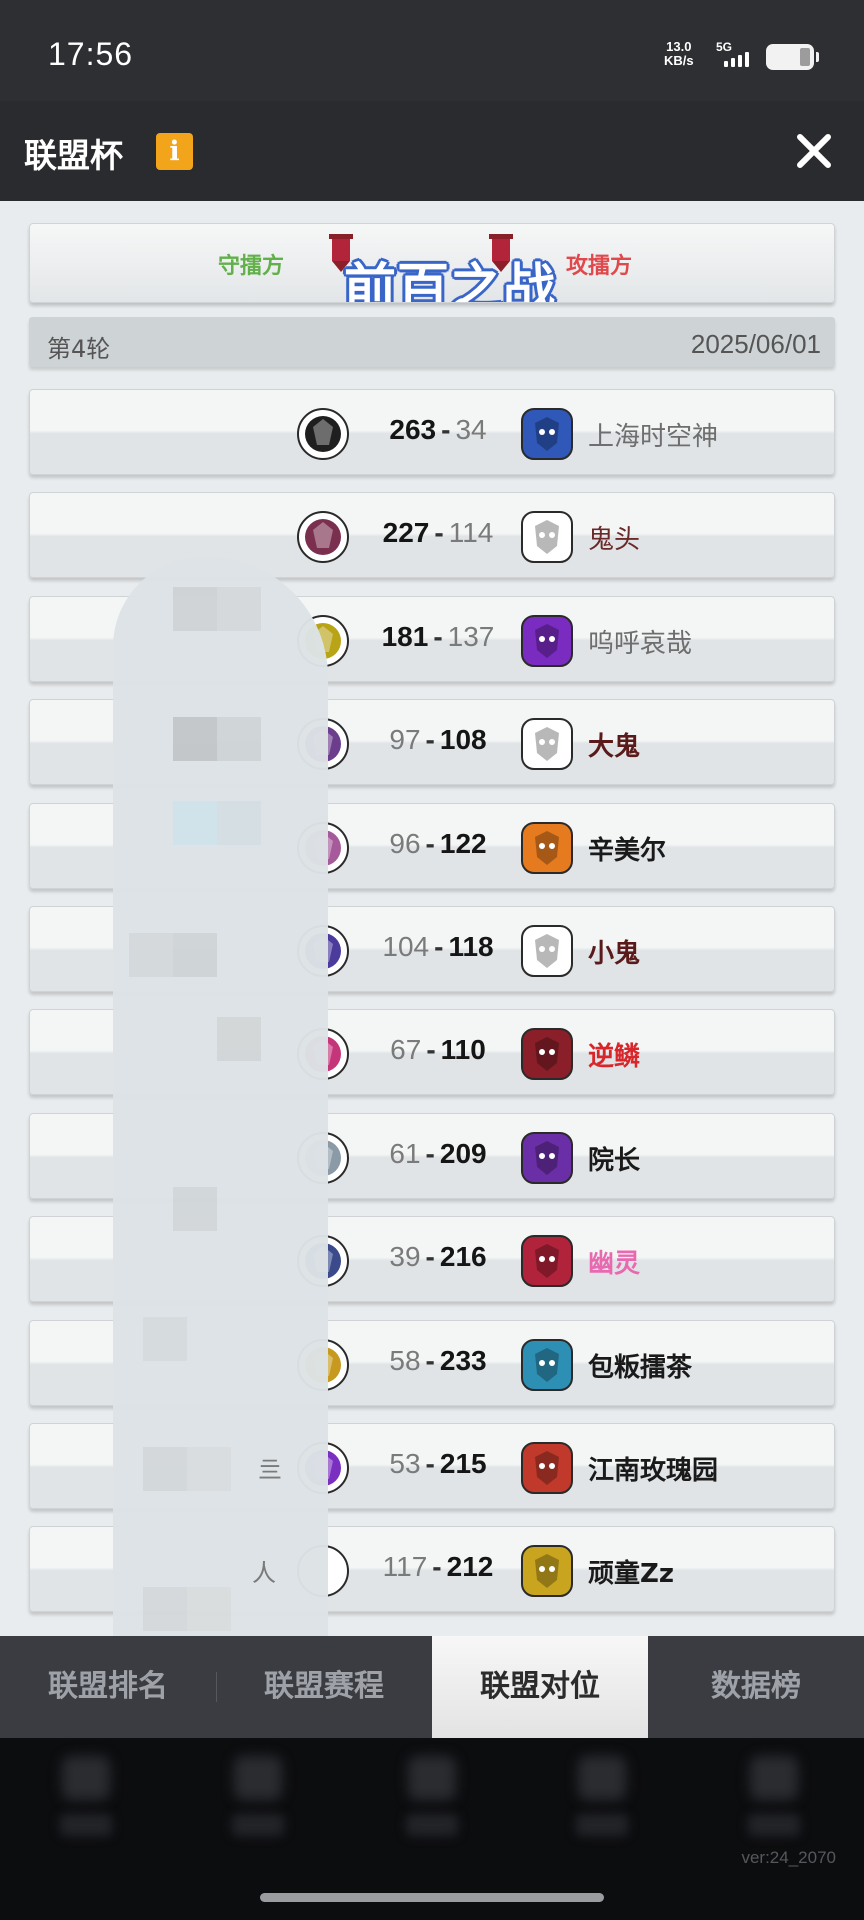 The image size is (864, 1920). I want to click on match-row: 227-114 鬼头, so click(432, 535).